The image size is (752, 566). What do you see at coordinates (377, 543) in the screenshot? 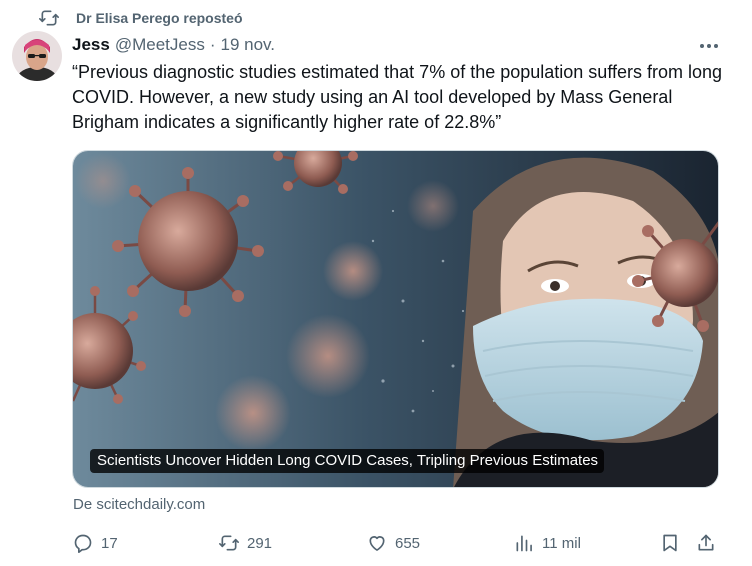
I see `like-icon` at bounding box center [377, 543].